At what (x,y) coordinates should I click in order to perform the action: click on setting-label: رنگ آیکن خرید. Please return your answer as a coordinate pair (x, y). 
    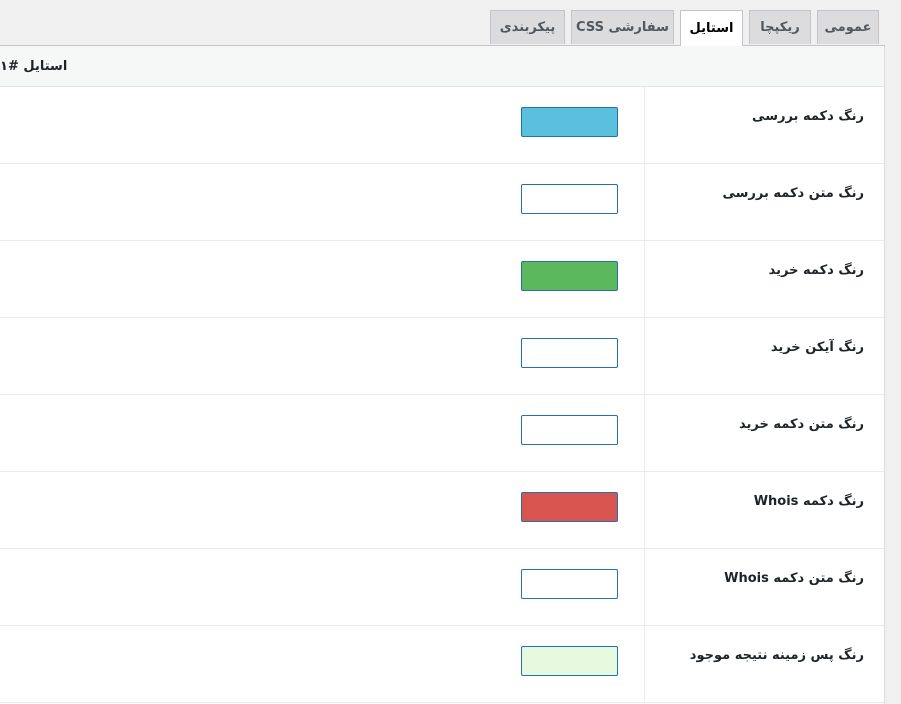
    Looking at the image, I should click on (817, 347).